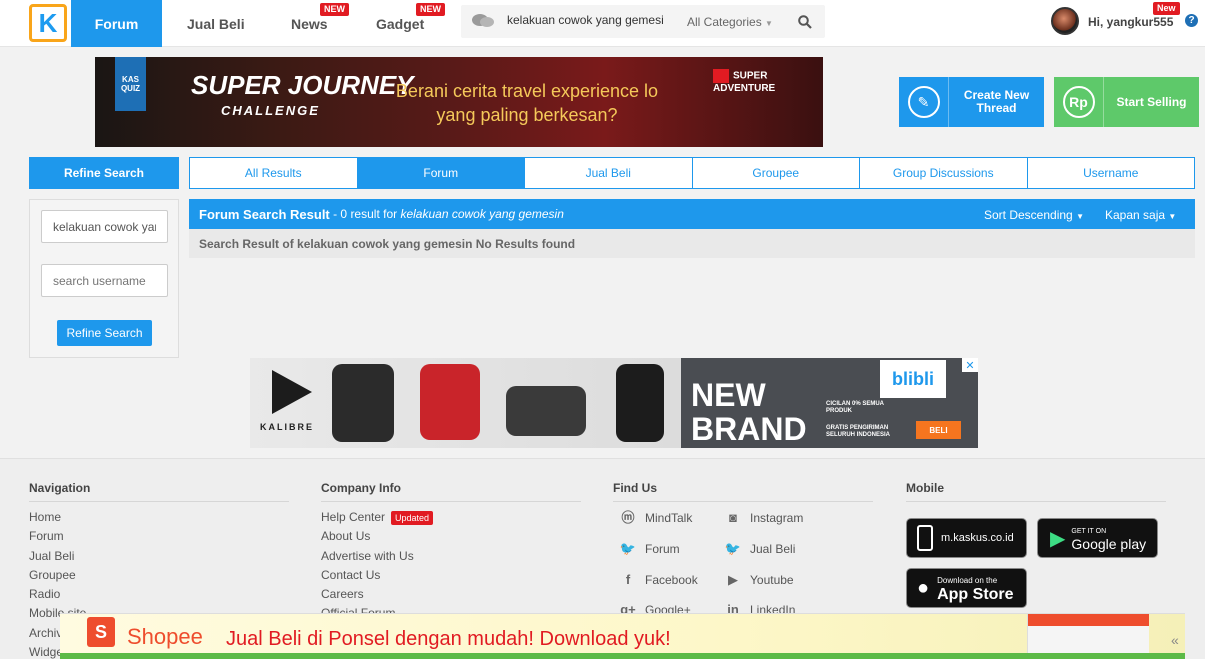 This screenshot has width=1205, height=659. I want to click on facebook-icon: f, so click(628, 579).